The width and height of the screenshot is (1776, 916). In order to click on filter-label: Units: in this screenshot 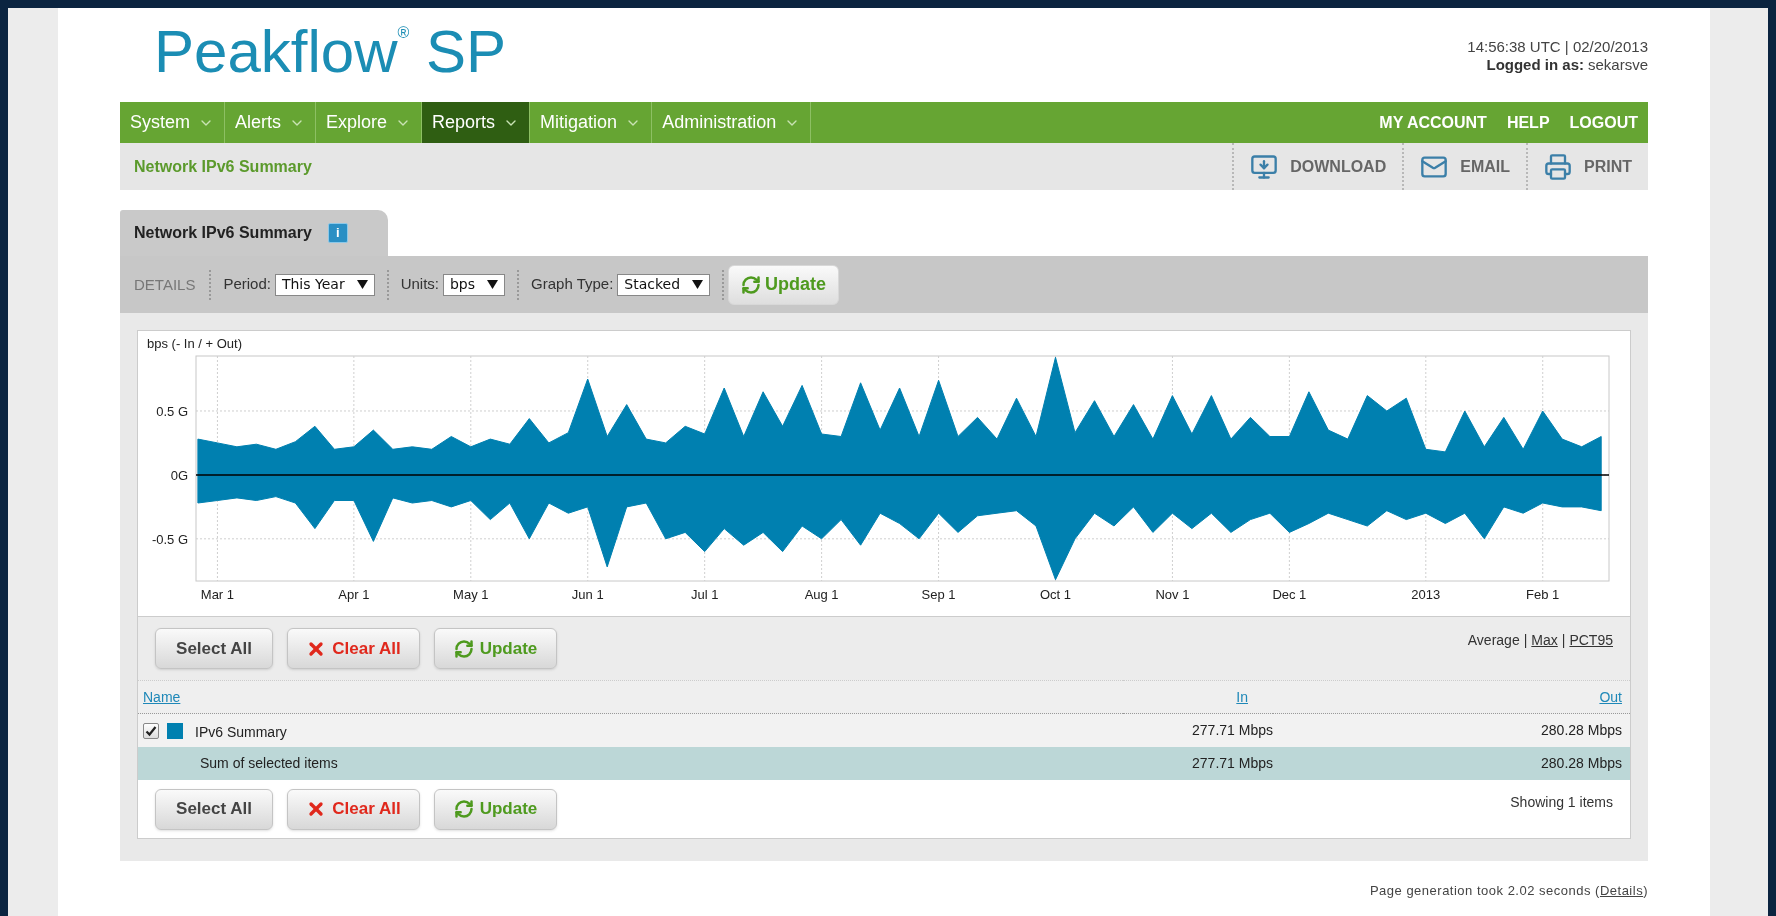, I will do `click(419, 284)`.